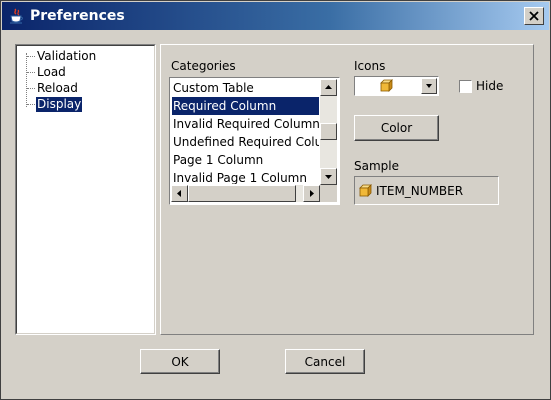  I want to click on categories-horizontal-scrollbar, so click(245, 193).